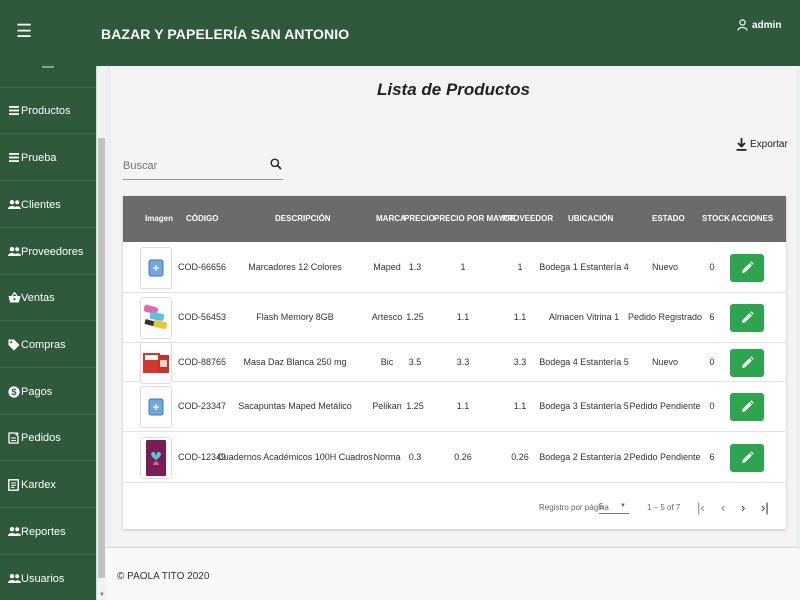 The width and height of the screenshot is (800, 600). Describe the element at coordinates (419, 218) in the screenshot. I see `column-header-precio: PRECIO` at that location.